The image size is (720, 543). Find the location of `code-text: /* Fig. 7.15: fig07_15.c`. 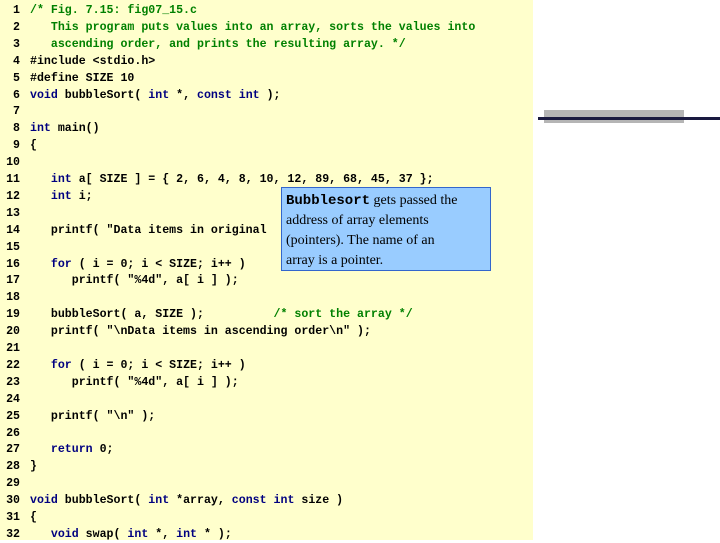

code-text: /* Fig. 7.15: fig07_15.c is located at coordinates (113, 10).